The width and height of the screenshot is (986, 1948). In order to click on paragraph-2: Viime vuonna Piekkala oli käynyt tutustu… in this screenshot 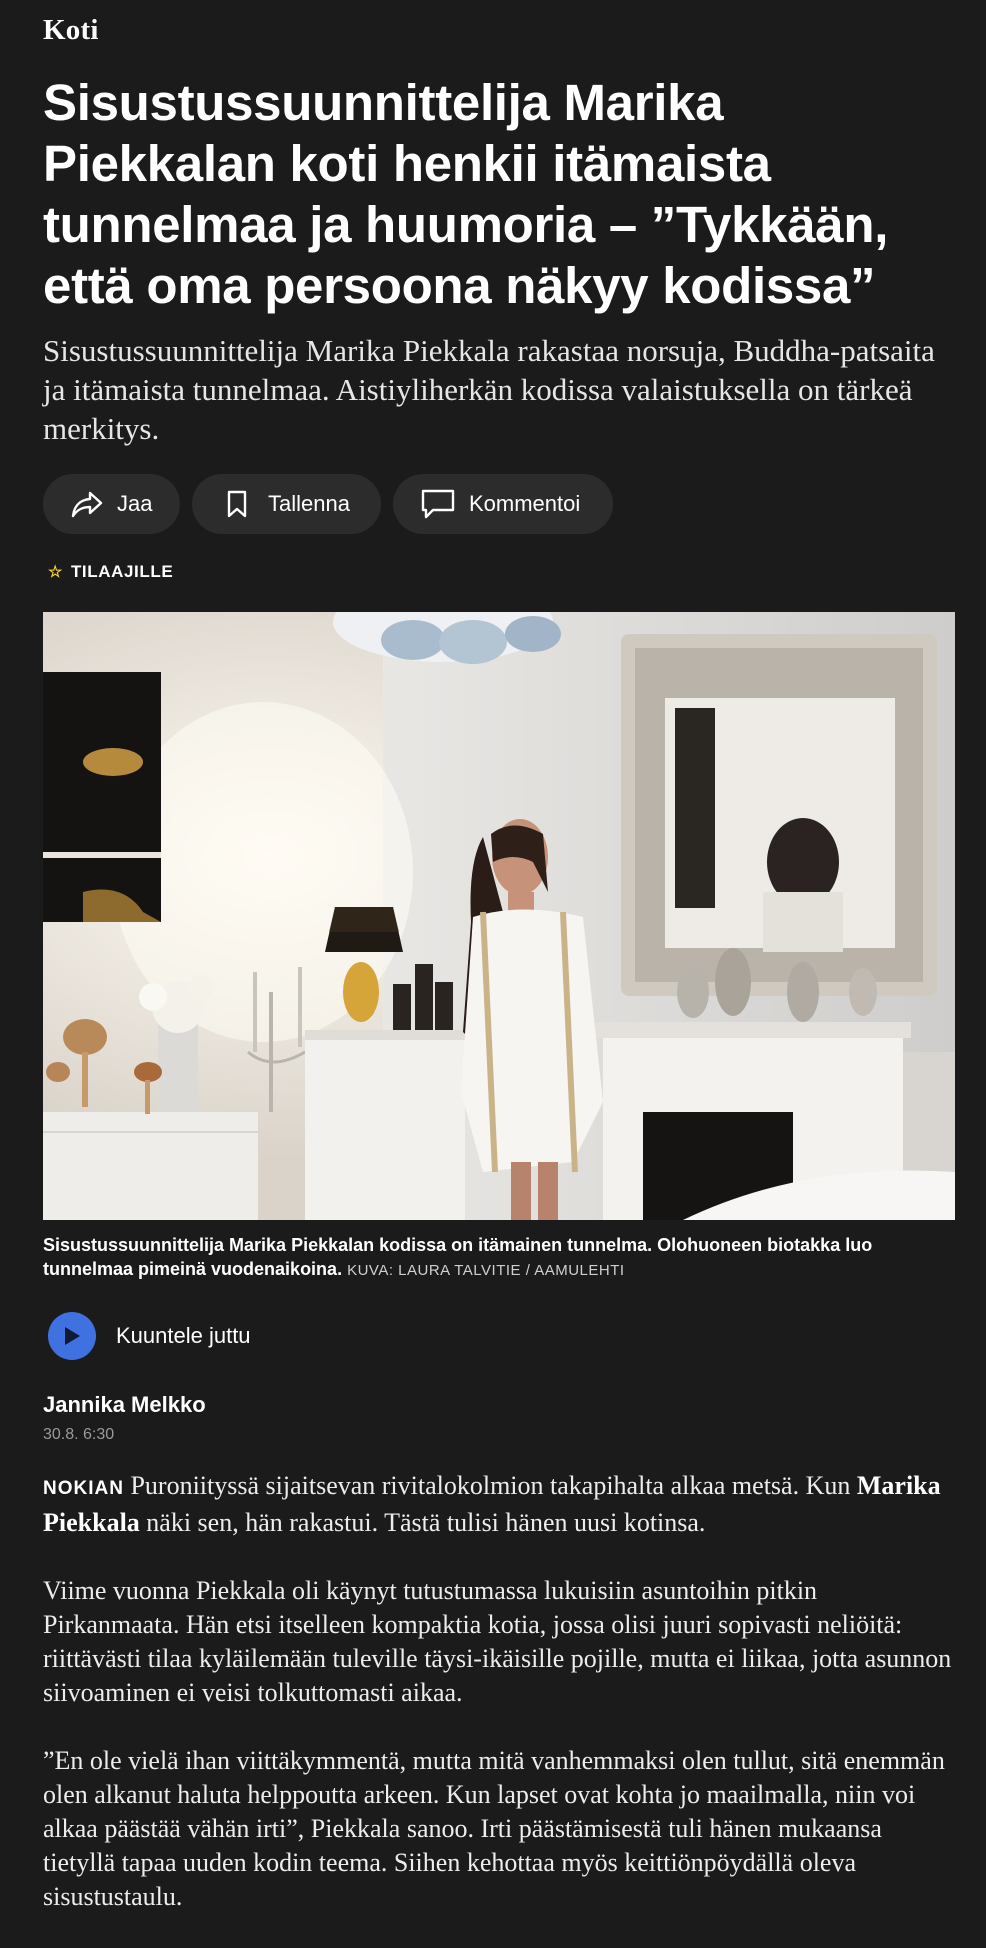, I will do `click(497, 1641)`.